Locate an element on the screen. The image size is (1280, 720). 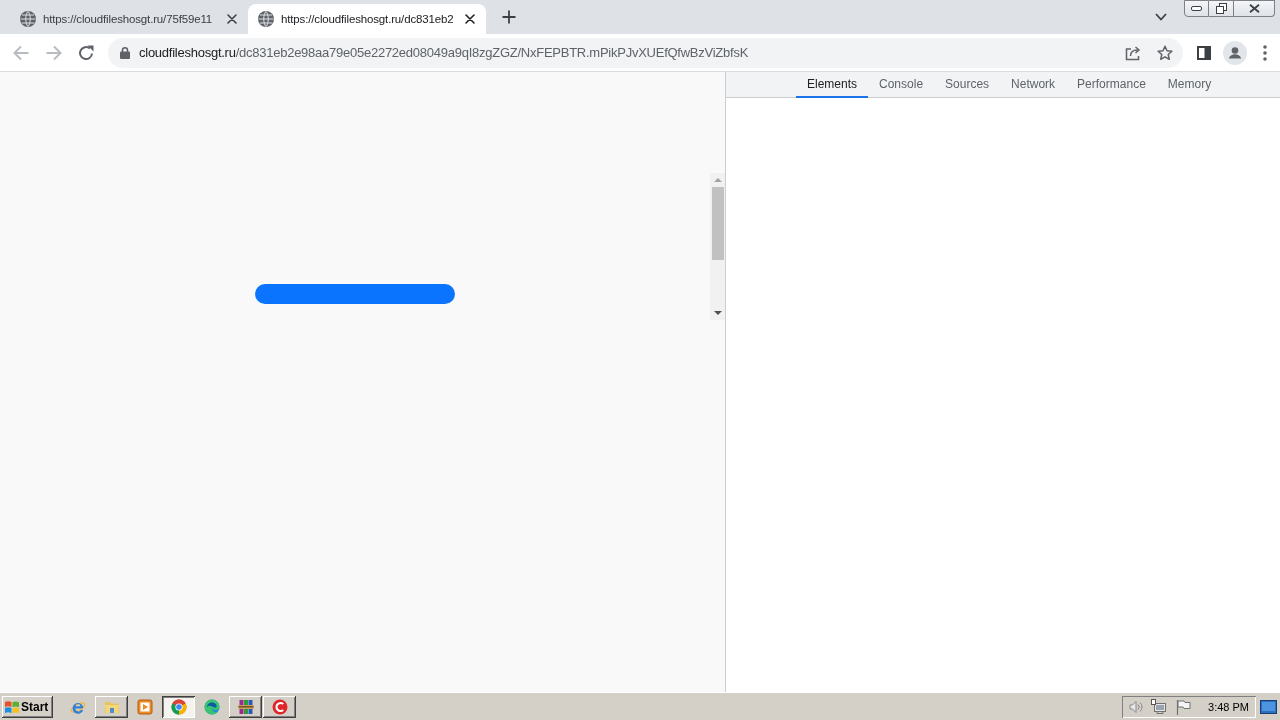
devtools-tab: Memory is located at coordinates (1189, 85).